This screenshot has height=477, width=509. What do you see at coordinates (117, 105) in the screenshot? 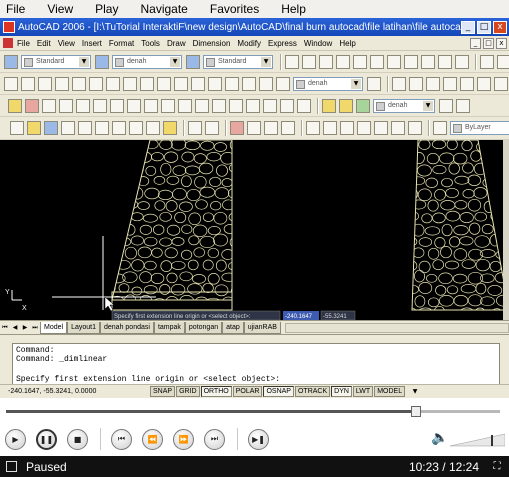
I see `array-icon` at bounding box center [117, 105].